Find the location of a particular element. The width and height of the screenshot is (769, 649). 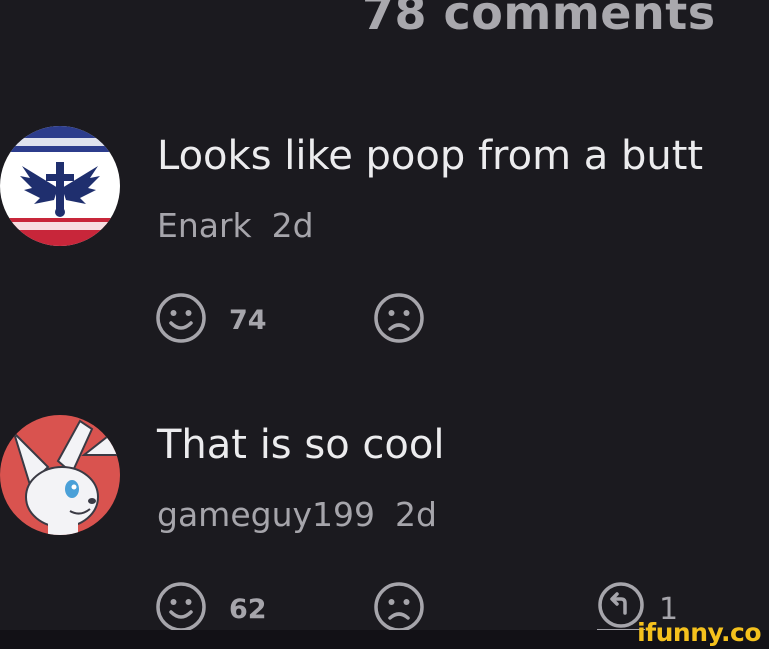

comment-actions: 74 is located at coordinates (455, 318).